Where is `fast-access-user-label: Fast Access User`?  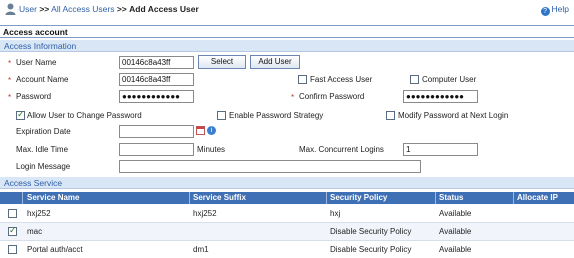
fast-access-user-label: Fast Access User is located at coordinates (341, 79).